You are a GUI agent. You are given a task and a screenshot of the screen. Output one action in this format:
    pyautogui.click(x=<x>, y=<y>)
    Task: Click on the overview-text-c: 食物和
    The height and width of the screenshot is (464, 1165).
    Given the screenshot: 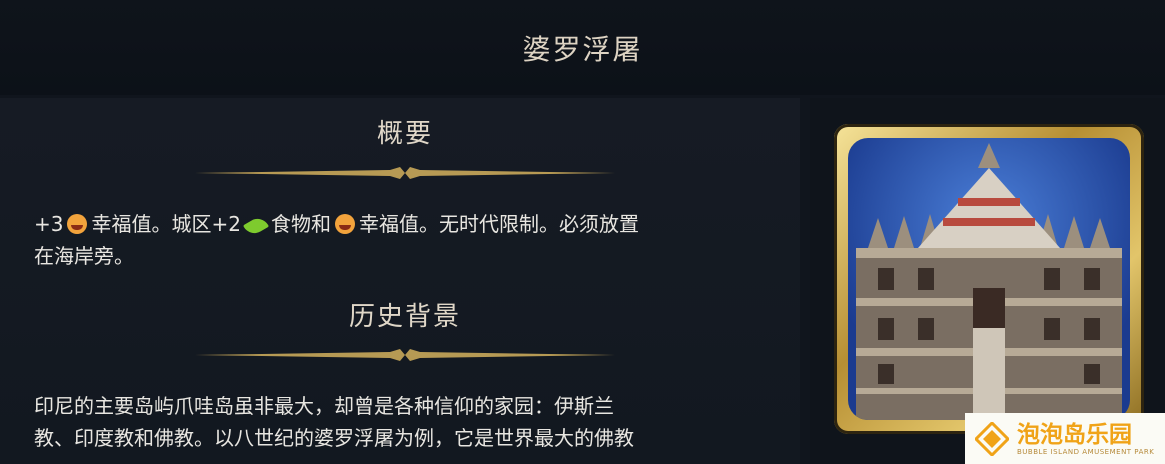 What is the action you would take?
    pyautogui.click(x=300, y=224)
    